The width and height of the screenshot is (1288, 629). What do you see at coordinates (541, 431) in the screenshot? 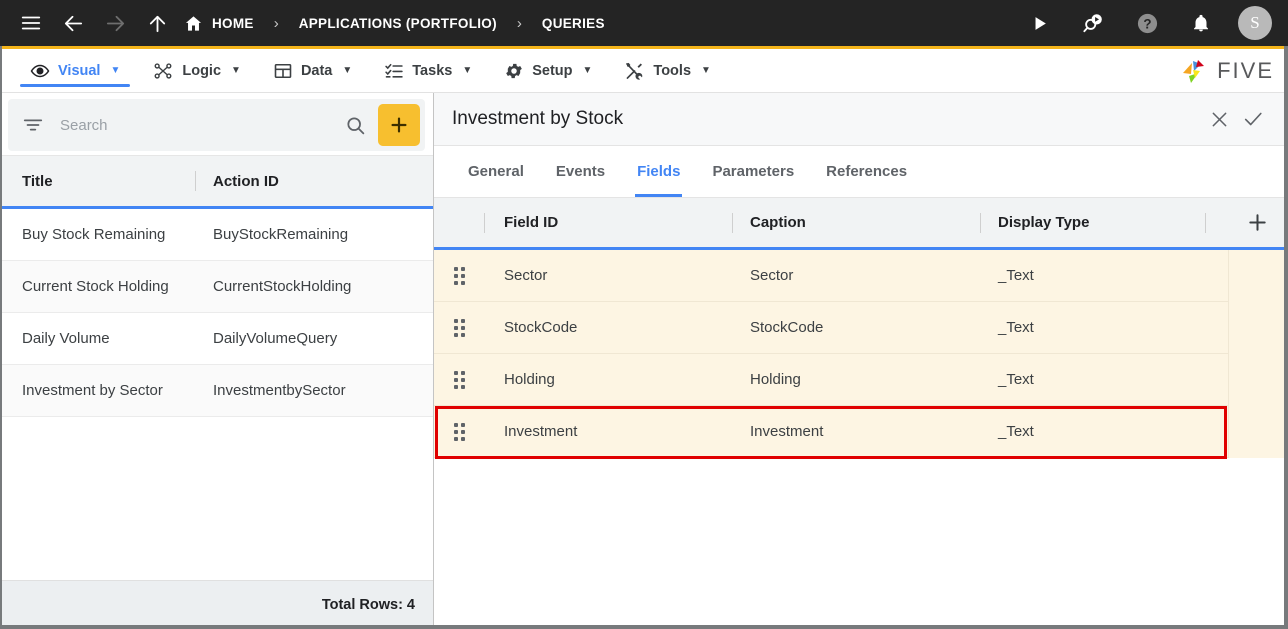
I see `cell-field-id: Investment` at bounding box center [541, 431].